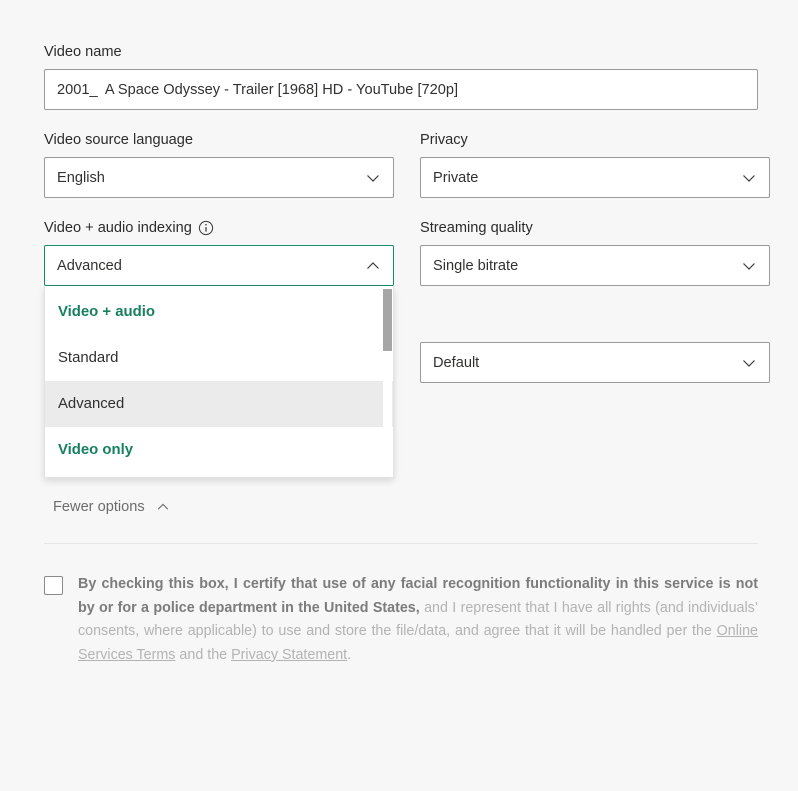 This screenshot has height=791, width=798. Describe the element at coordinates (219, 228) in the screenshot. I see `video-audio-indexing-label: Video + audio indexing` at that location.